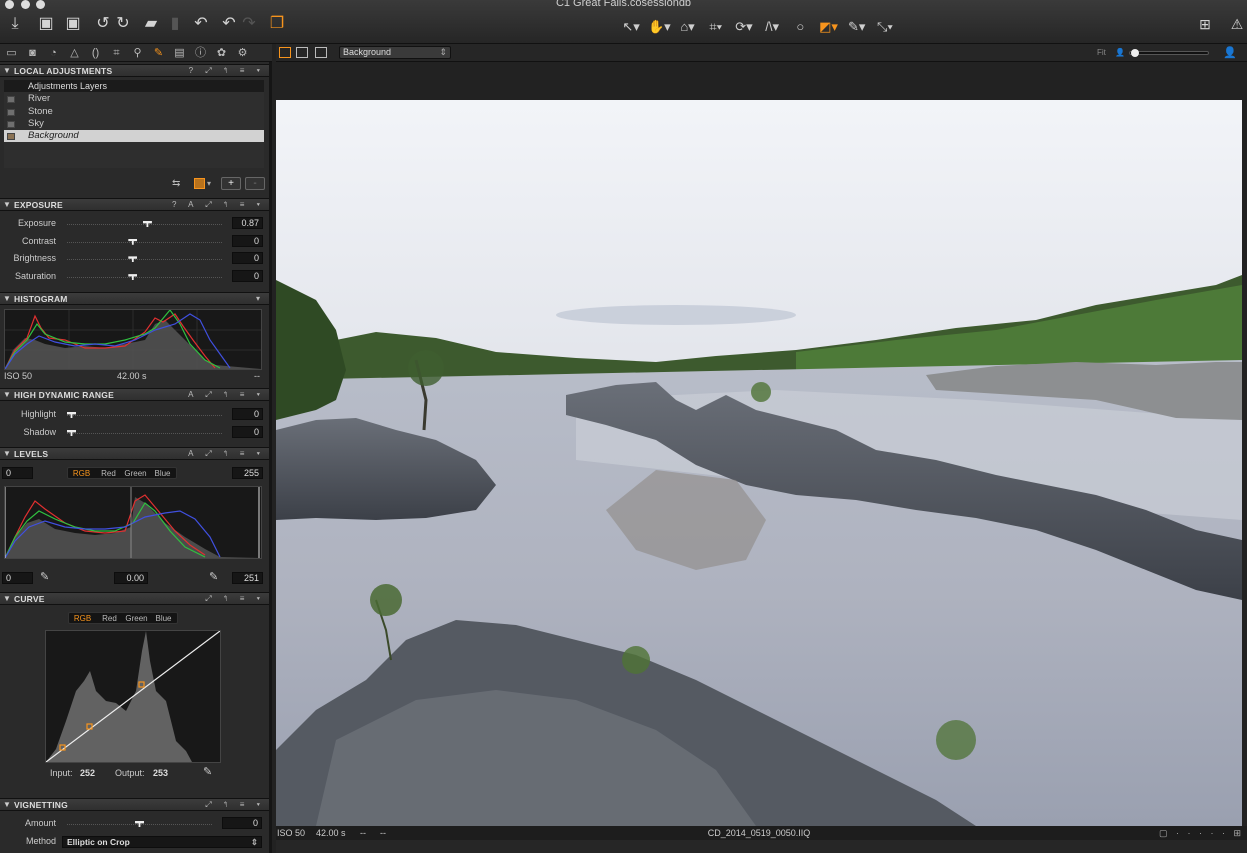 The height and width of the screenshot is (853, 1247). I want to click on vignetting-method-select: Elliptic on Crop ⇕, so click(162, 842).